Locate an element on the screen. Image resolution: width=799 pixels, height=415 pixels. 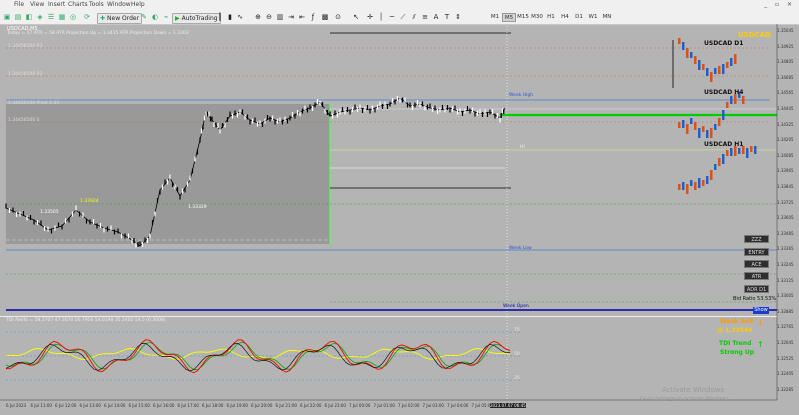
autoscroll-icon: ⇥ is located at coordinates (291, 17).